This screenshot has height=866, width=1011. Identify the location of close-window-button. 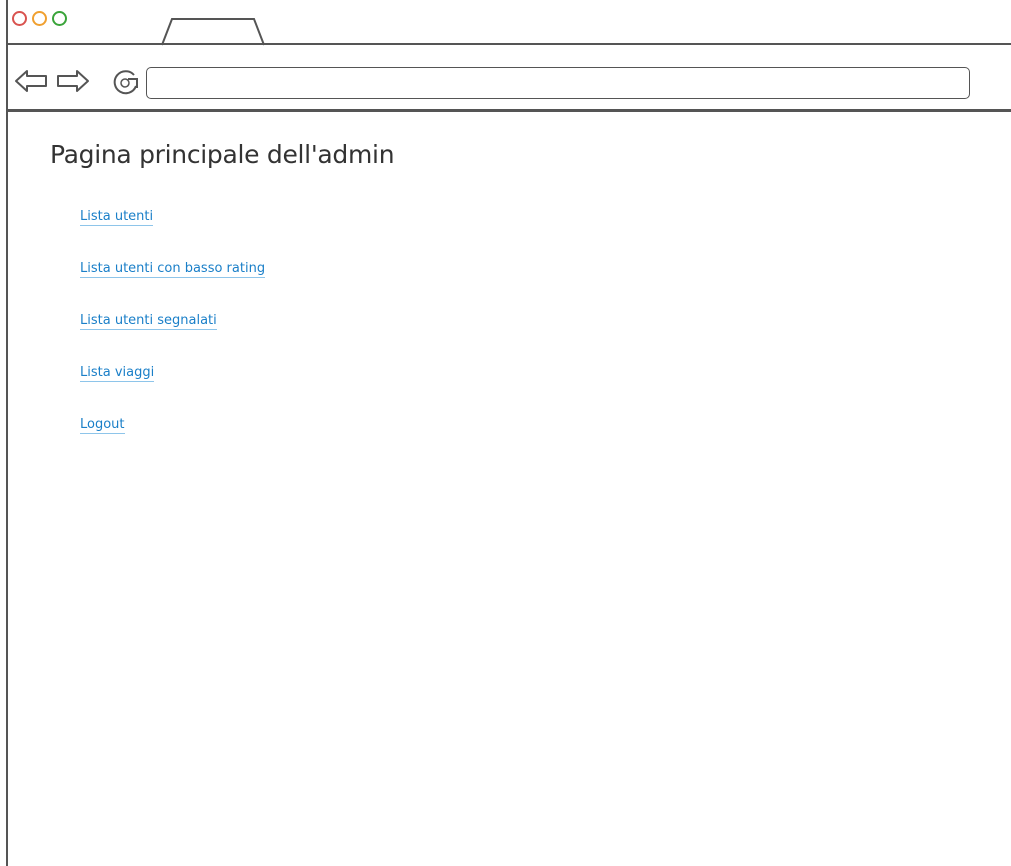
(19, 18).